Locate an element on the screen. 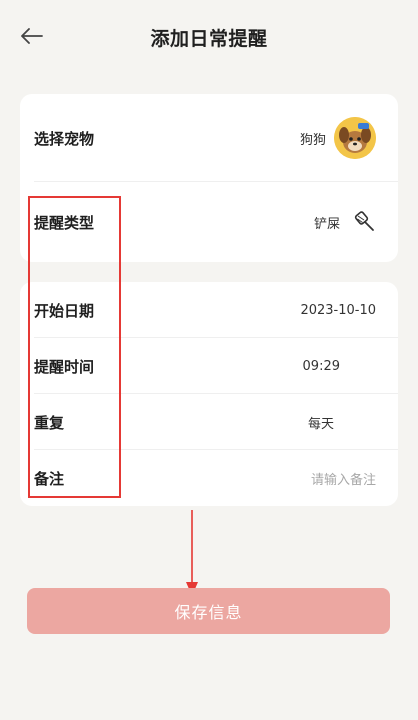  arrow-left-icon is located at coordinates (32, 36).